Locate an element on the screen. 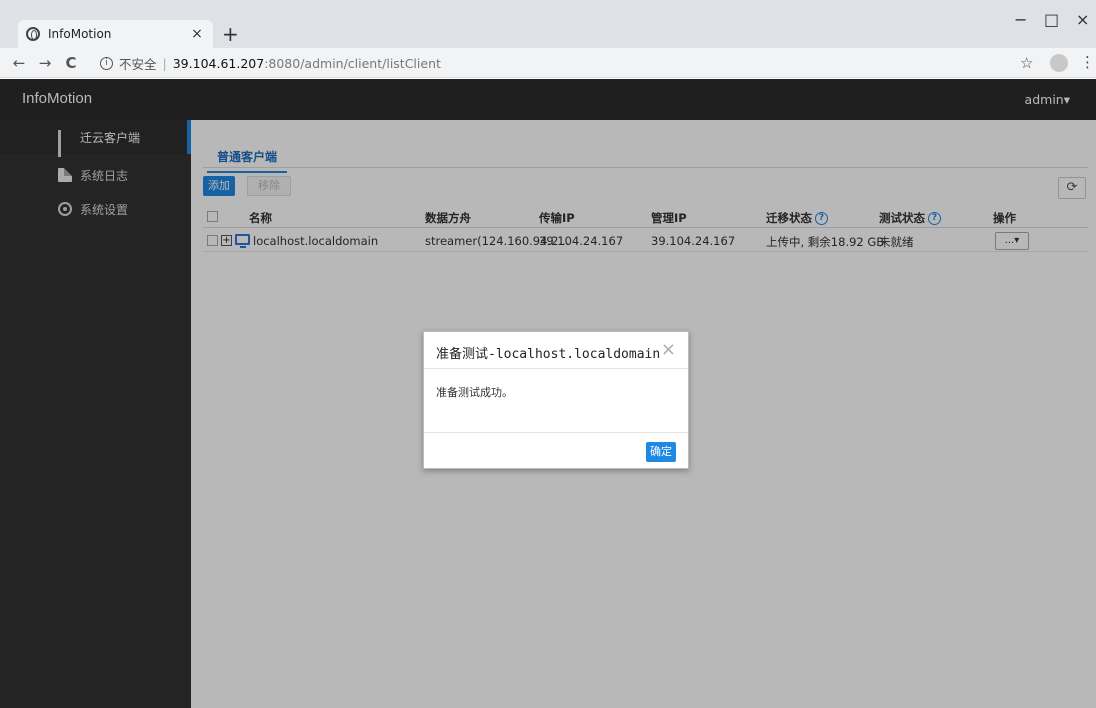  browser-tab-title: InfoMotion is located at coordinates (80, 34).